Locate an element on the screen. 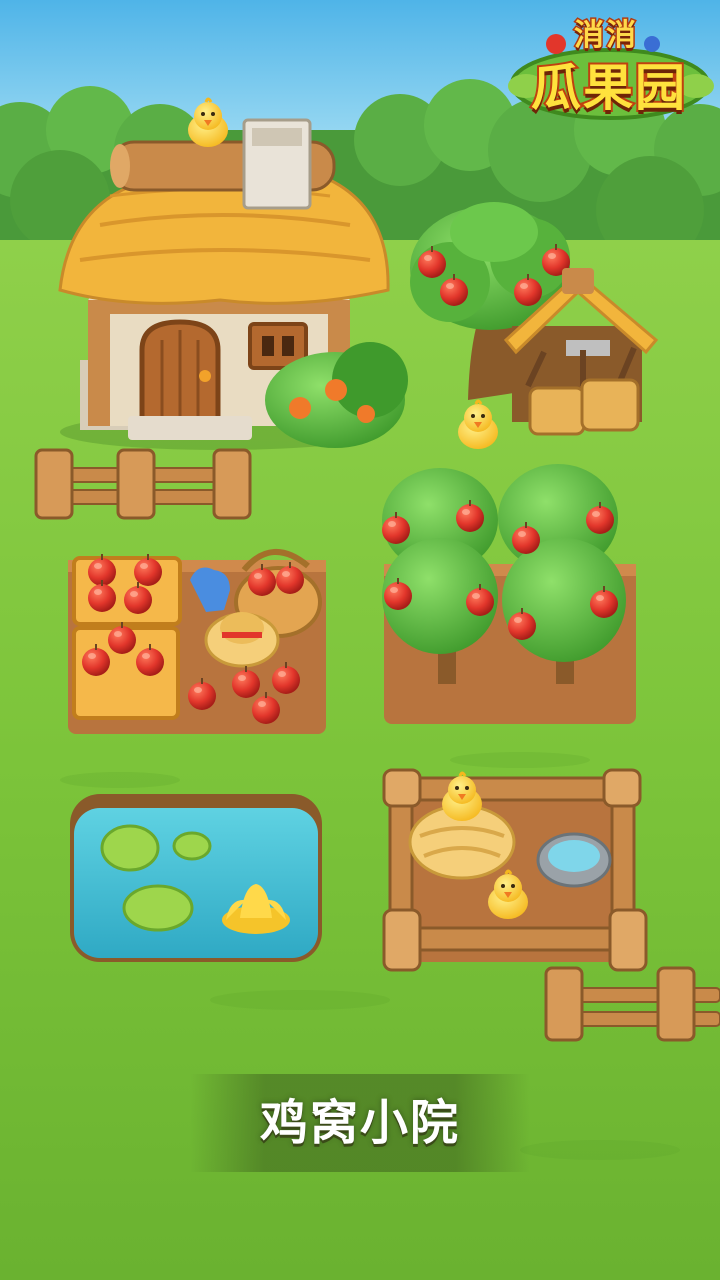 This screenshot has width=720, height=1280. orchard-plot is located at coordinates (509, 594).